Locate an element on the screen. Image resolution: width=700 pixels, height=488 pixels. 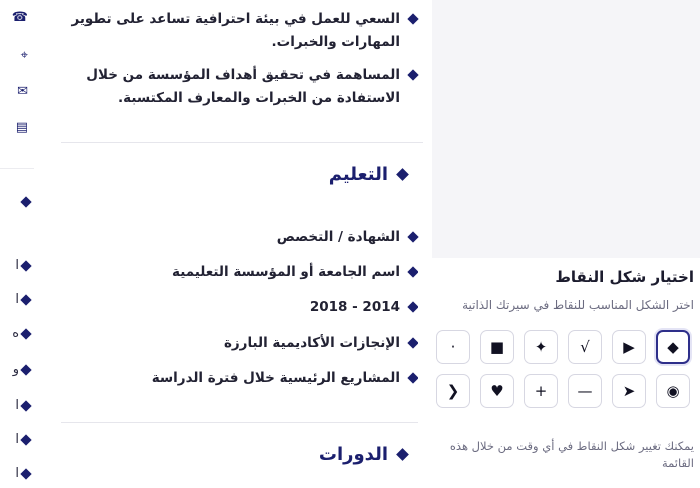
strip-item: ه is located at coordinates (22, 333).